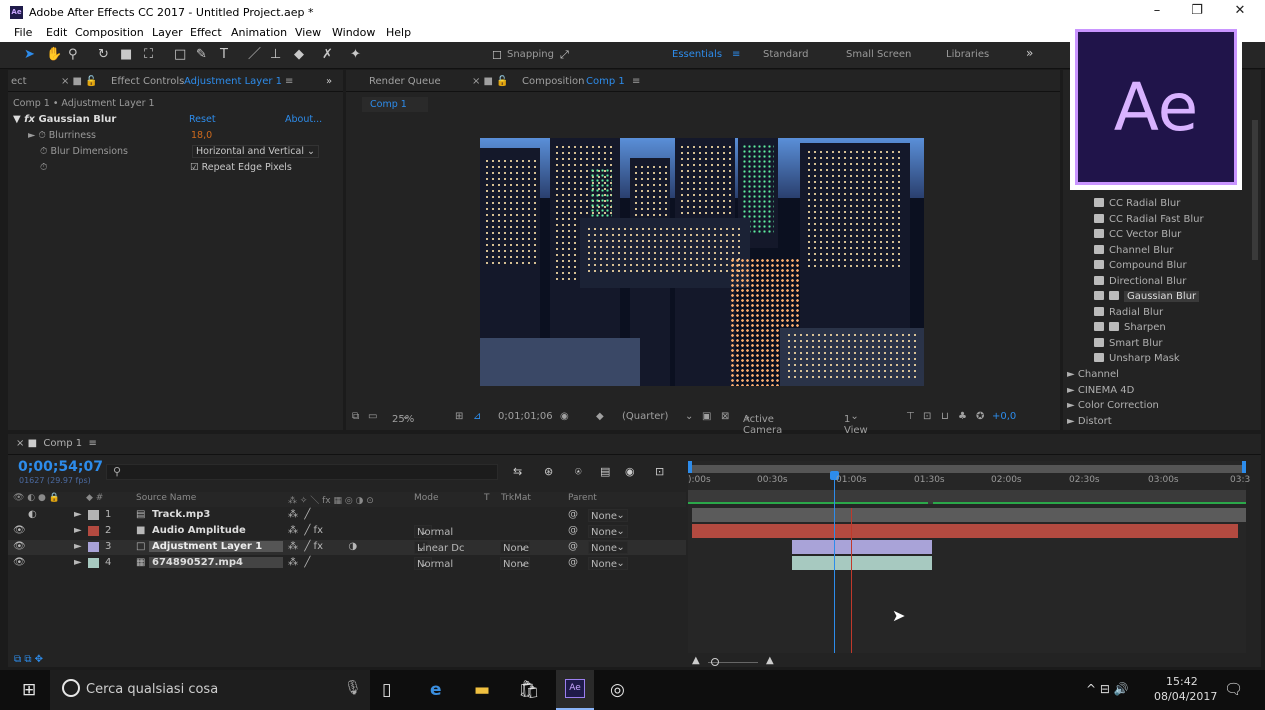 The width and height of the screenshot is (1265, 710). I want to click on shy-switch-icon: ⁂ ╱ fx, so click(305, 530).